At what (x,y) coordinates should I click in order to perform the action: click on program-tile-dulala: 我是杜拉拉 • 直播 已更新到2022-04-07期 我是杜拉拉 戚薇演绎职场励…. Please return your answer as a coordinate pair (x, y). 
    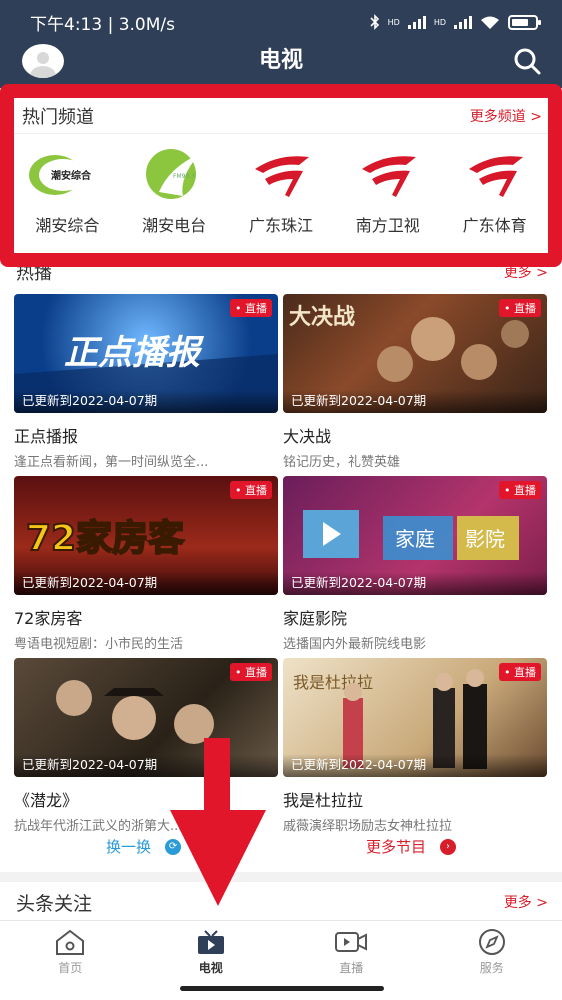
    Looking at the image, I should click on (415, 746).